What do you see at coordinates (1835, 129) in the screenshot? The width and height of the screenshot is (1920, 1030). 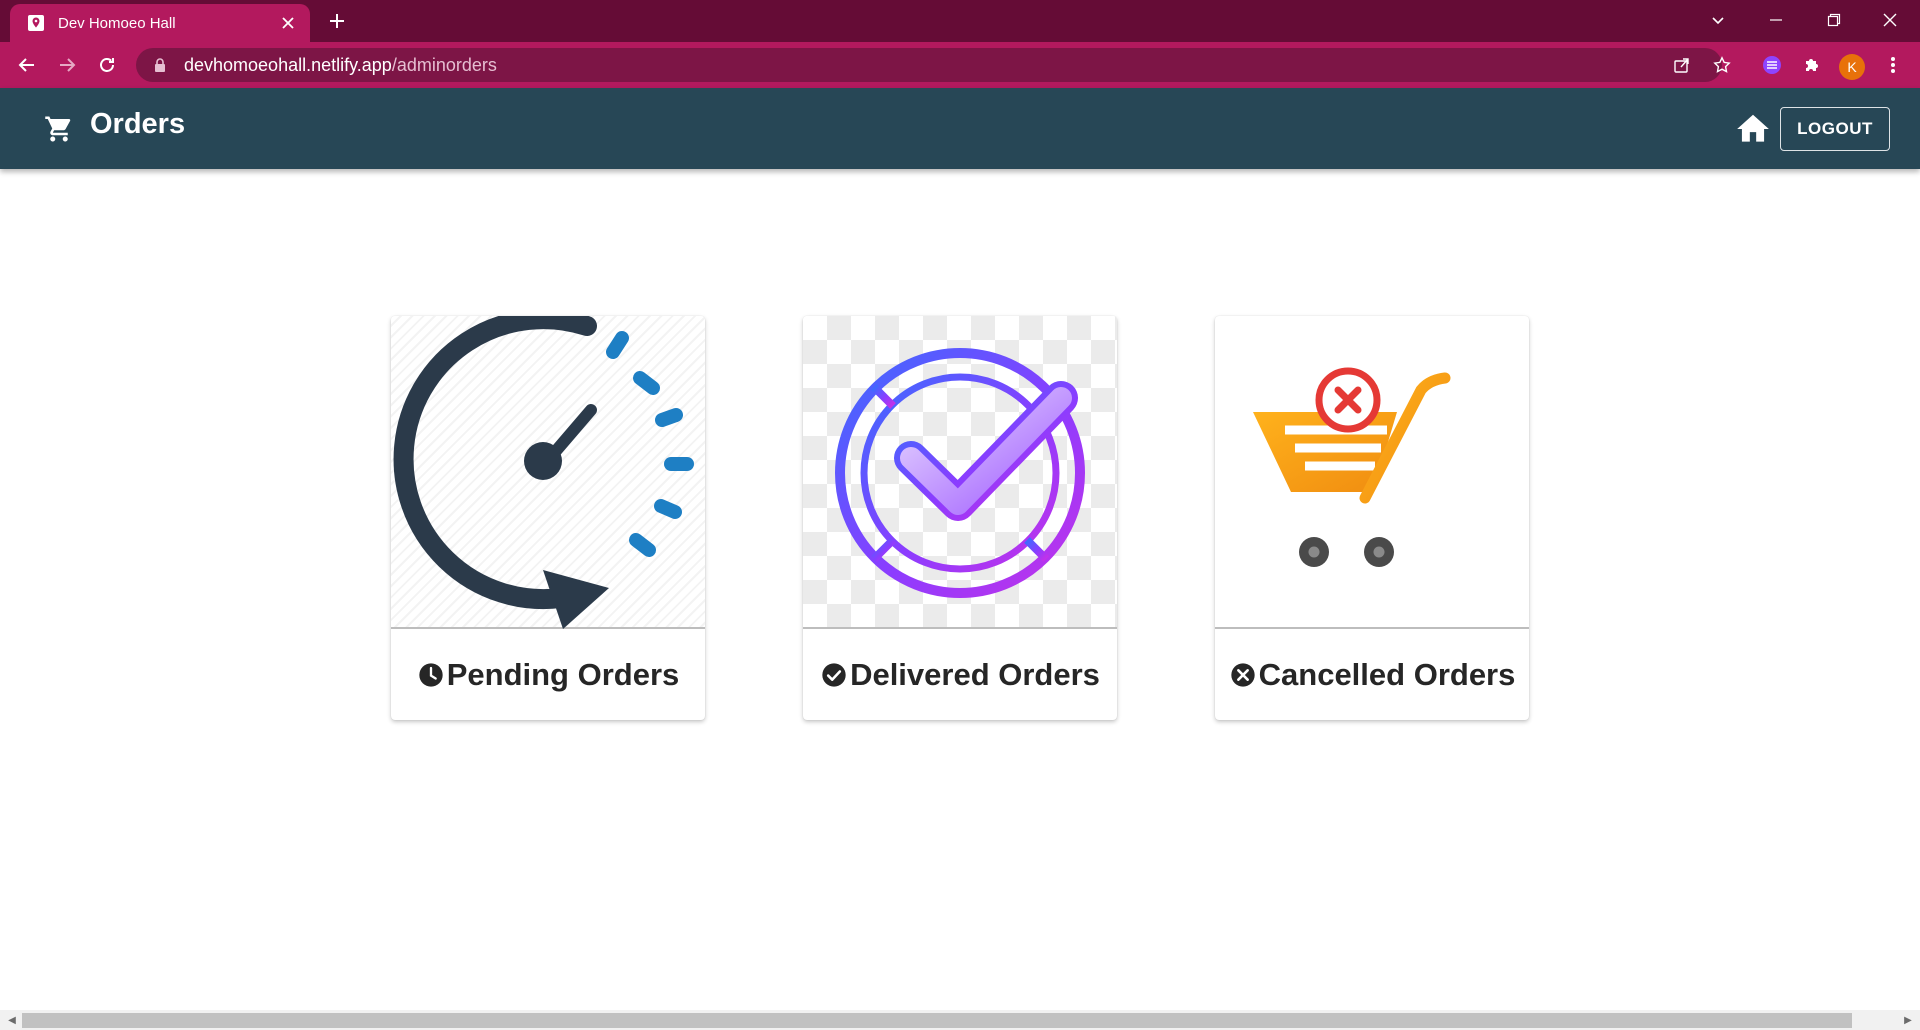 I see `logout-button: LOGOUT` at bounding box center [1835, 129].